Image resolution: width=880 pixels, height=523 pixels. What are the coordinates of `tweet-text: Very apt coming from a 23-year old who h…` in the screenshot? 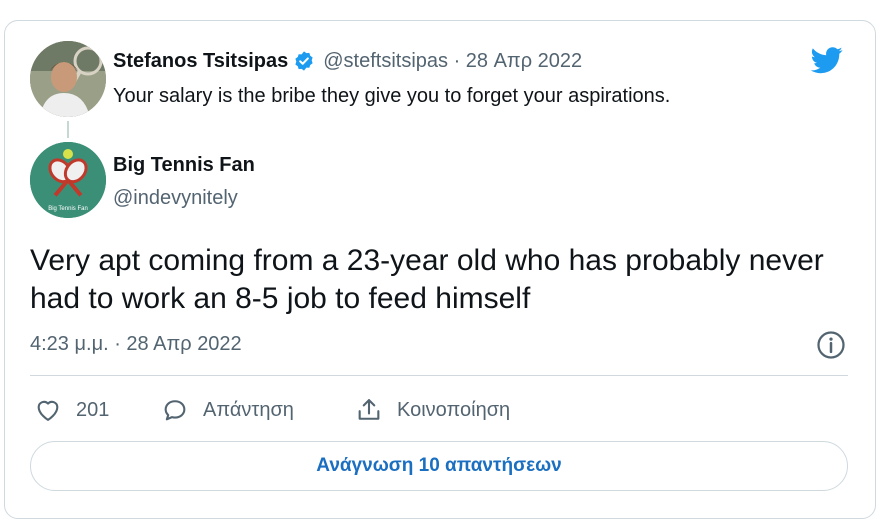 It's located at (427, 279).